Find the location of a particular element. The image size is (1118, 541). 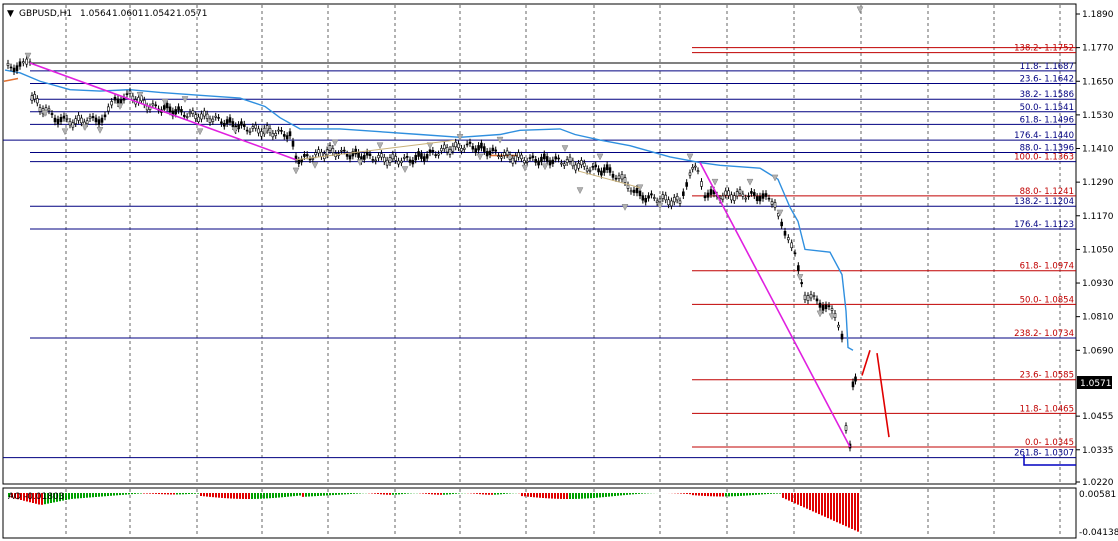

fib-level-label: 88.0- 1.1396 is located at coordinates (1047, 148).